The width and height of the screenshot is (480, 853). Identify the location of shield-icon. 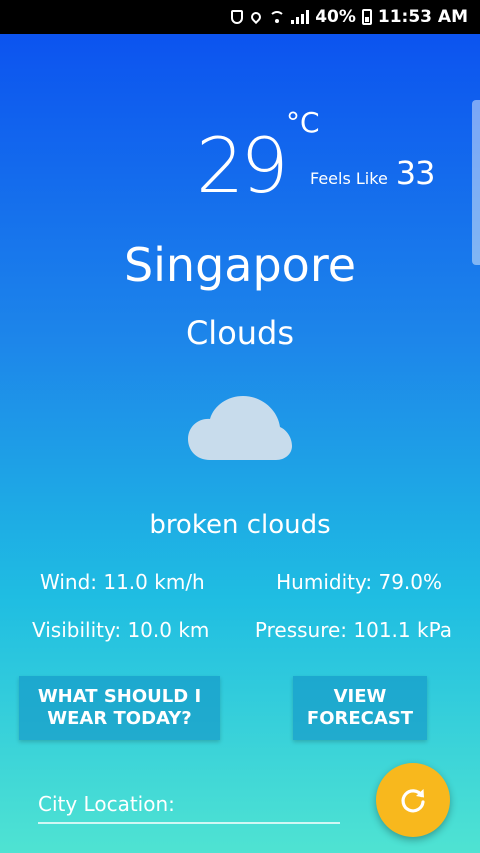
(237, 17).